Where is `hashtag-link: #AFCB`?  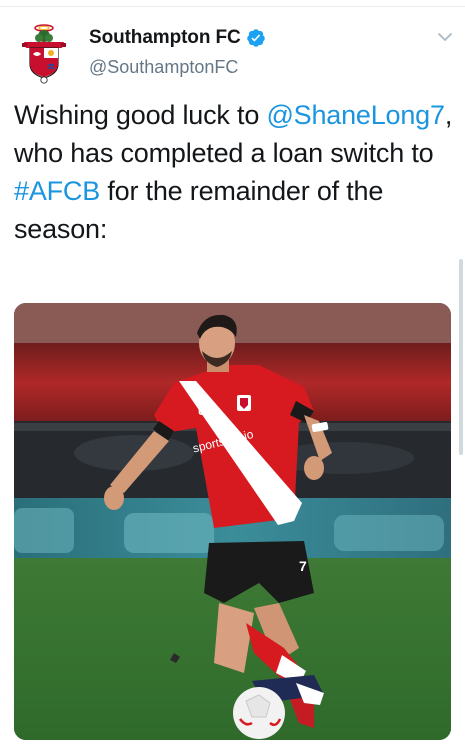
hashtag-link: #AFCB is located at coordinates (57, 191).